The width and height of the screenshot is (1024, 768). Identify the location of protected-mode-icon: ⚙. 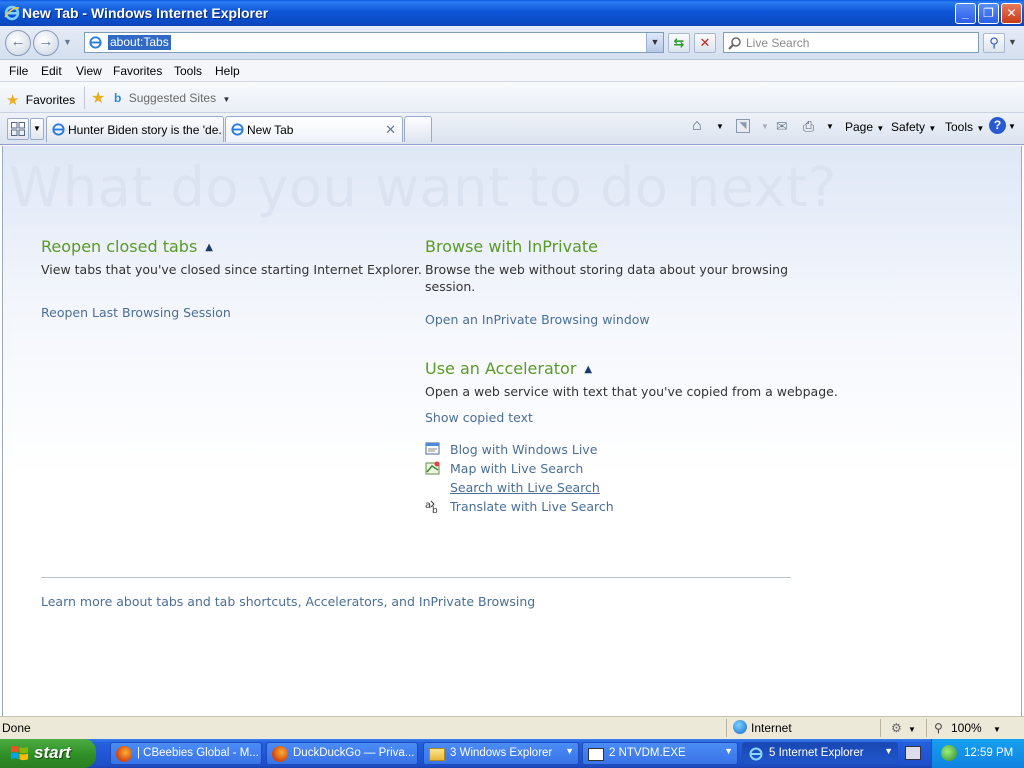
(896, 728).